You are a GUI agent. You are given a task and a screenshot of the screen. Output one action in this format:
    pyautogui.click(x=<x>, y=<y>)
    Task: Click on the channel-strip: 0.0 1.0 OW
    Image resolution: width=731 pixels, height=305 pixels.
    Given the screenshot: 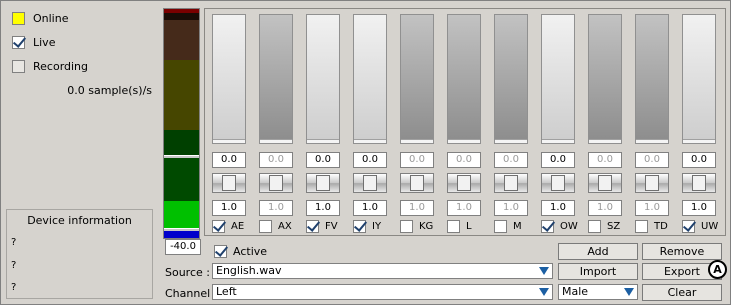 What is the action you would take?
    pyautogui.click(x=558, y=122)
    